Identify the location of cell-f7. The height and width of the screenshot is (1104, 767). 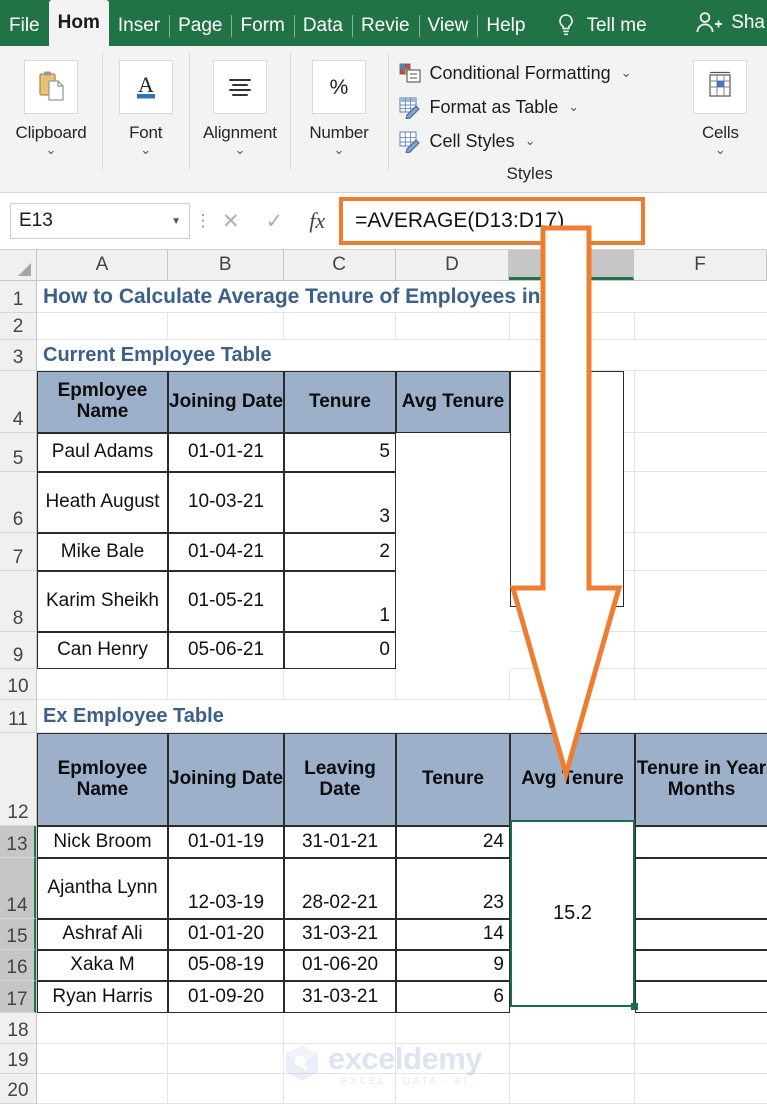
(701, 552).